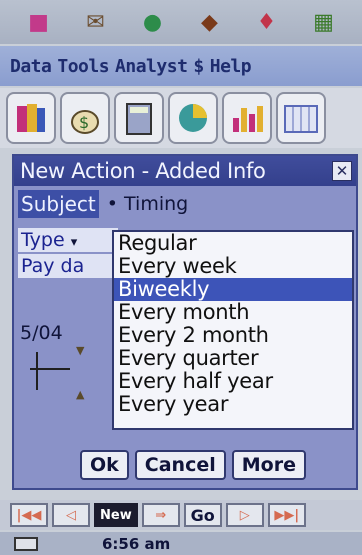 Image resolution: width=362 pixels, height=555 pixels. What do you see at coordinates (267, 22) in the screenshot?
I see `tag-icon: ♦` at bounding box center [267, 22].